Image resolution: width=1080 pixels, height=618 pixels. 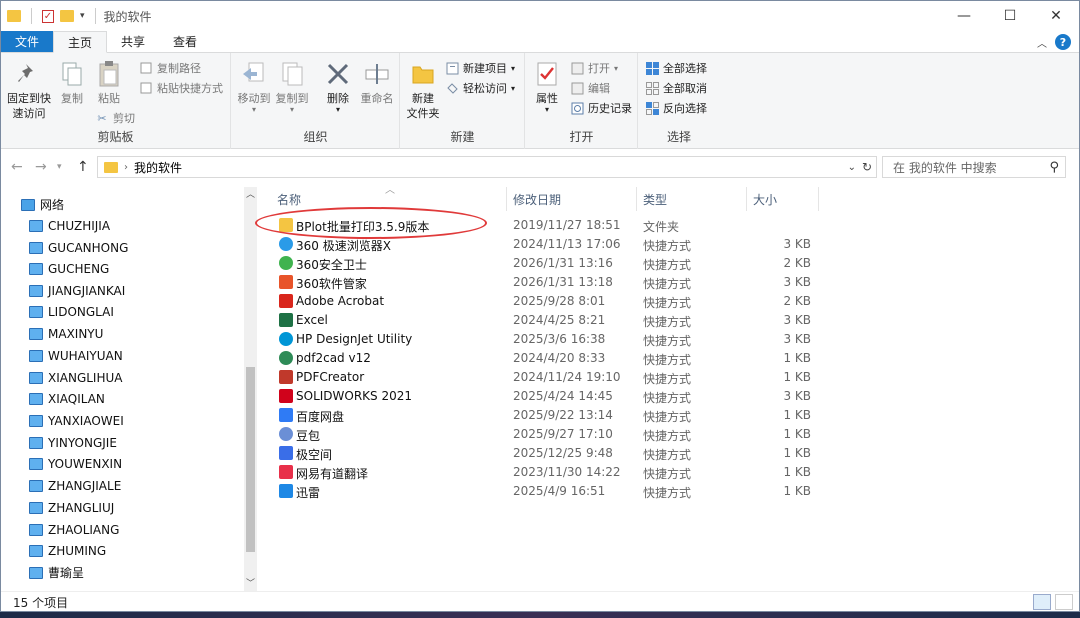 What do you see at coordinates (485, 68) in the screenshot?
I see `new-item-label: 新建项目` at bounding box center [485, 68].